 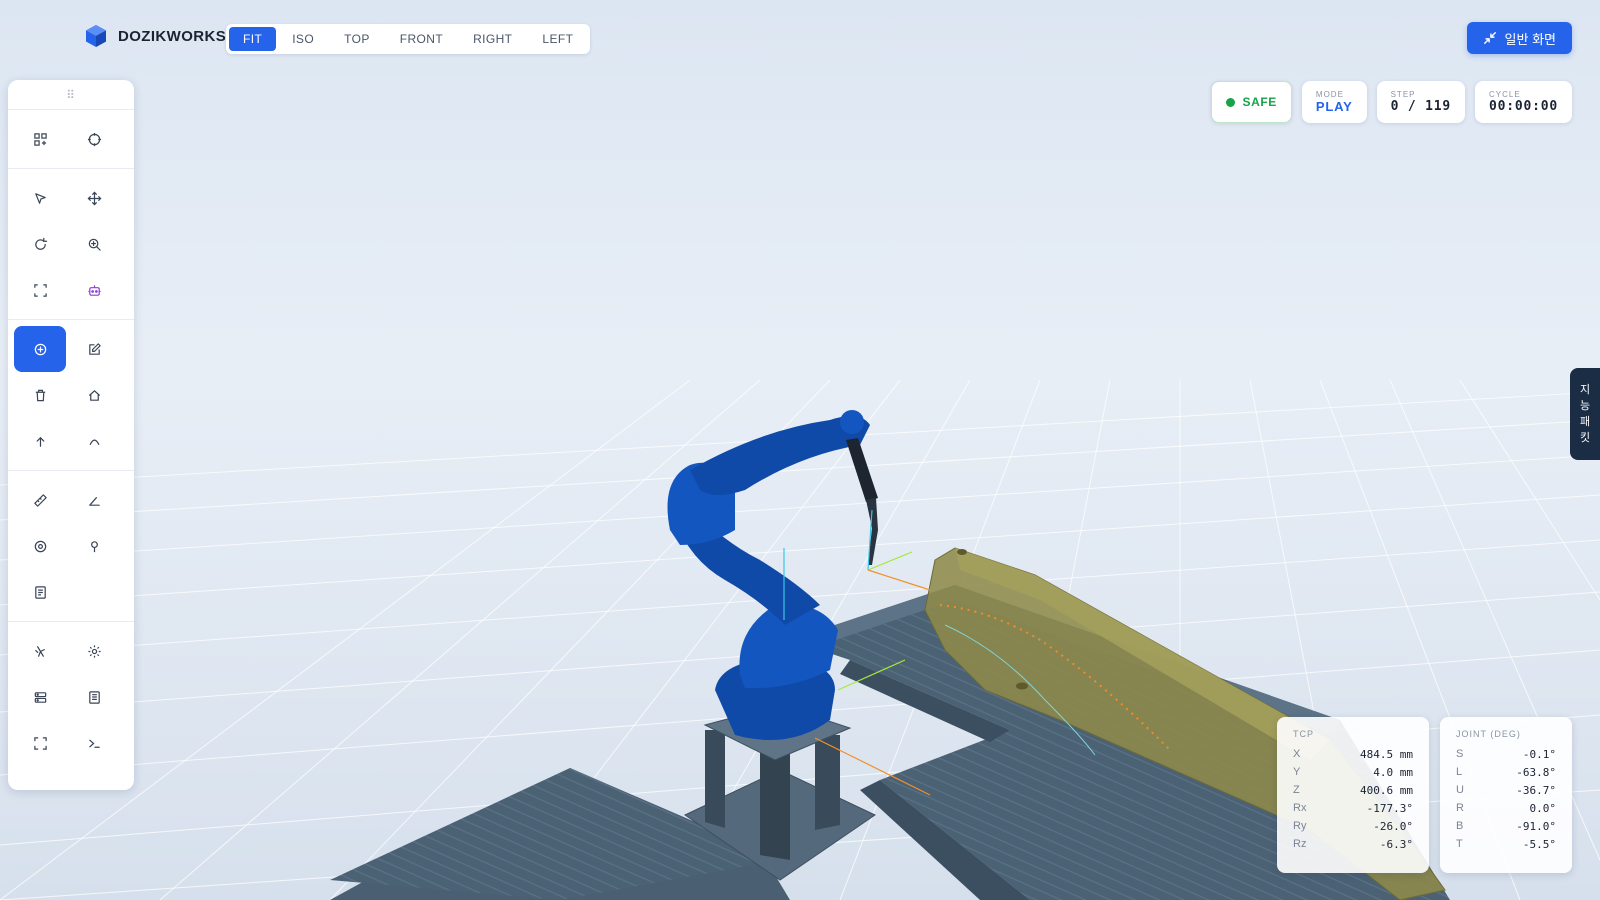 I want to click on edit-pencil-icon, so click(x=94, y=348).